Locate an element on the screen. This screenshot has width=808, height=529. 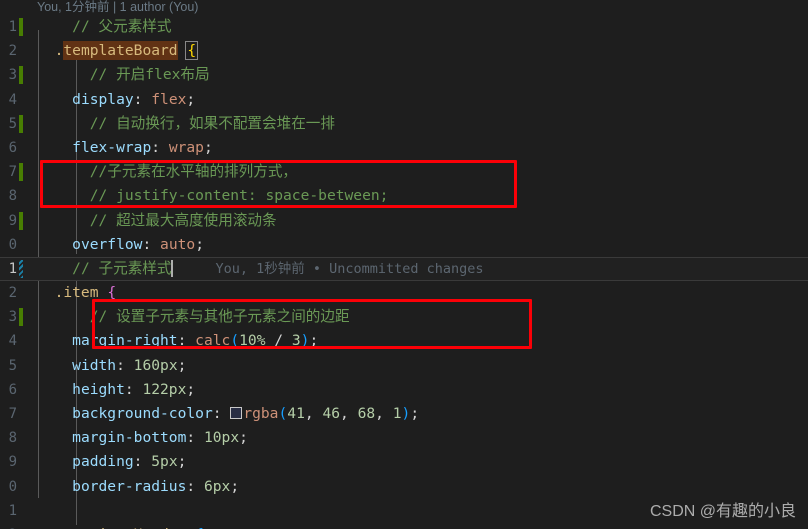
code-token: 10% is located at coordinates (252, 341).